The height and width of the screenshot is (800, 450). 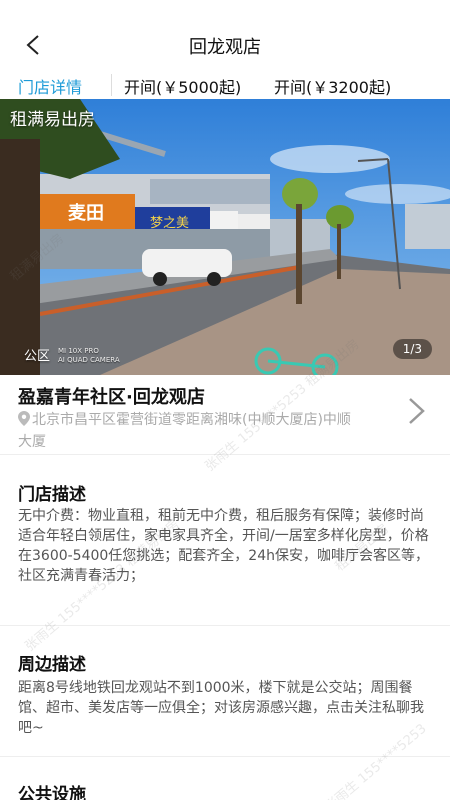 What do you see at coordinates (86, 213) in the screenshot?
I see `shop-sign-1: 麦田` at bounding box center [86, 213].